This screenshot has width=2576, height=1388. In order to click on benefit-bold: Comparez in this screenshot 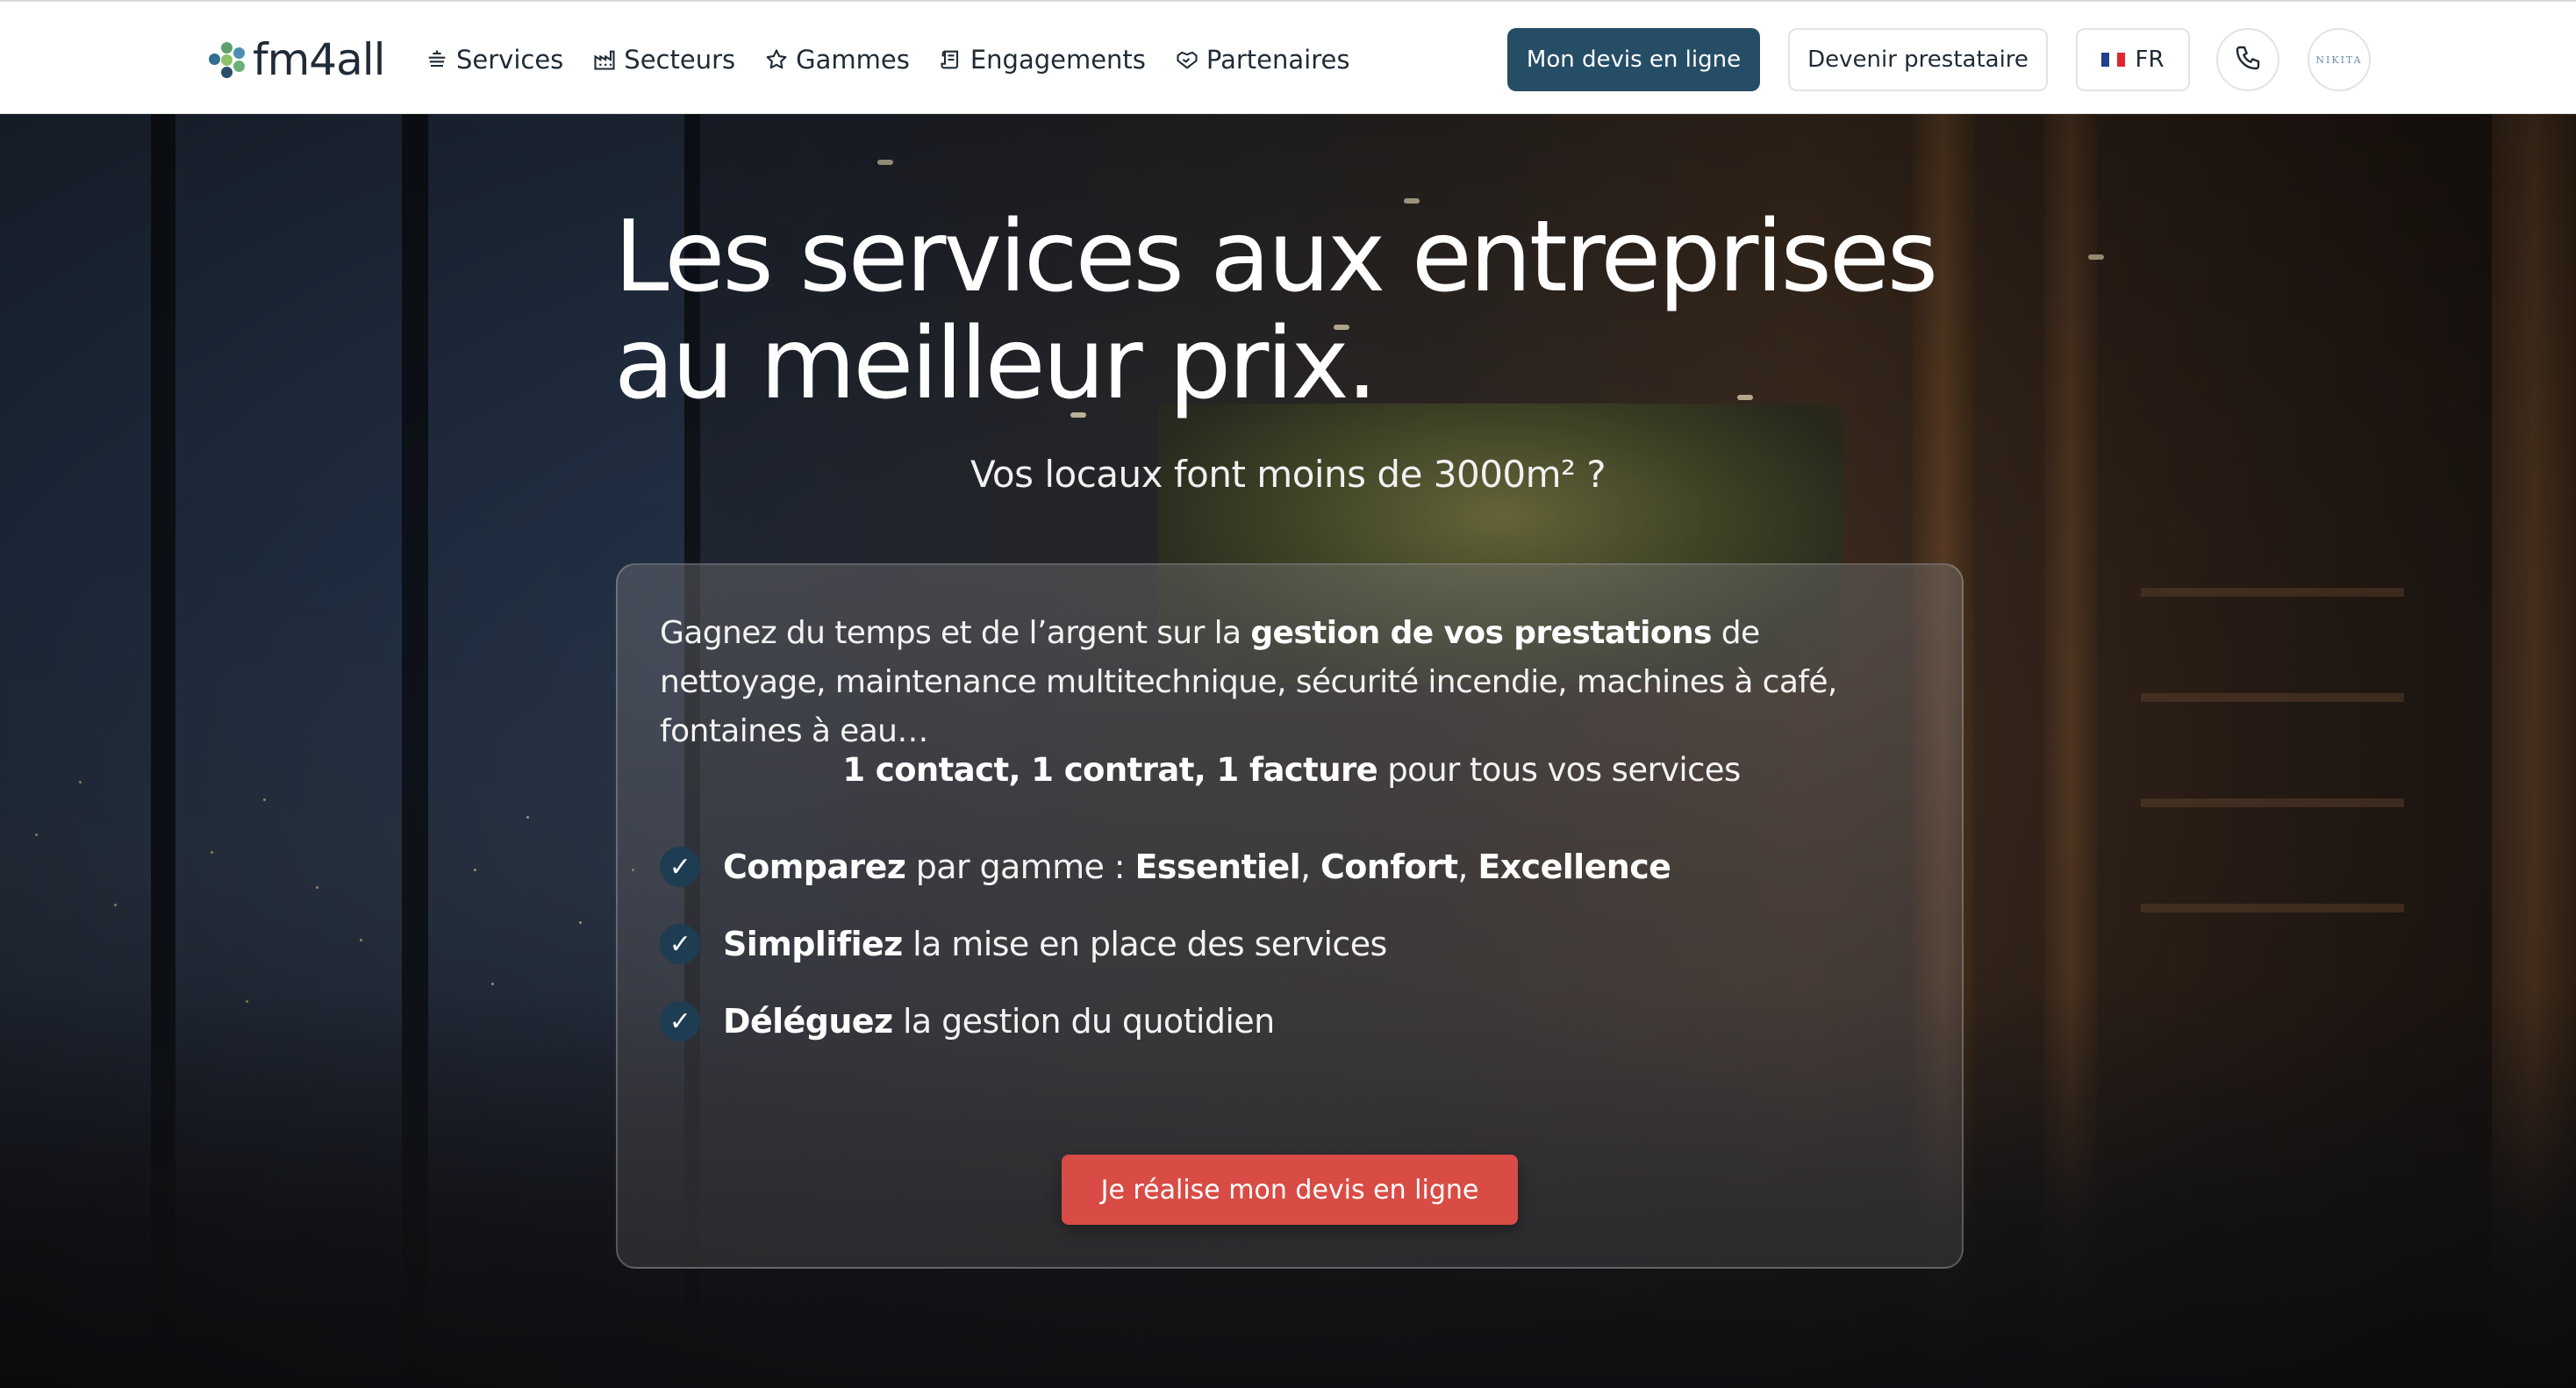, I will do `click(814, 867)`.